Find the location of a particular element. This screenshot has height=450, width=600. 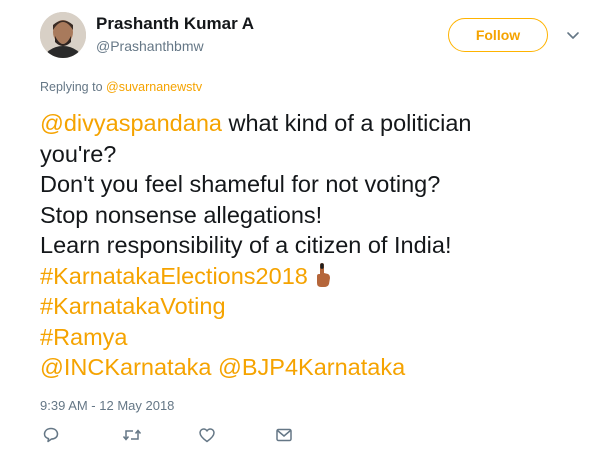

tweet-line: #Ramya is located at coordinates (312, 337).